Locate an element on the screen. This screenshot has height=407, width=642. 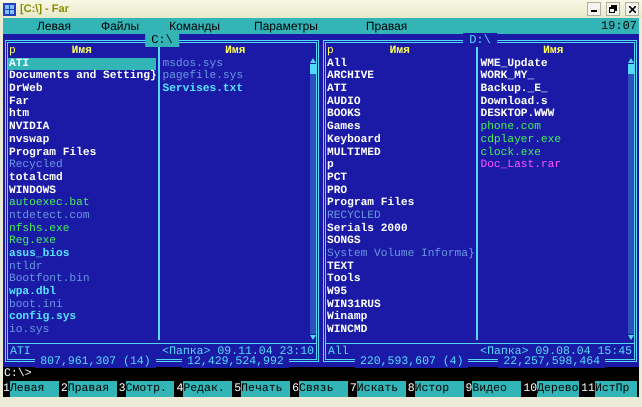
file-entry: clock.exe is located at coordinates (553, 153).